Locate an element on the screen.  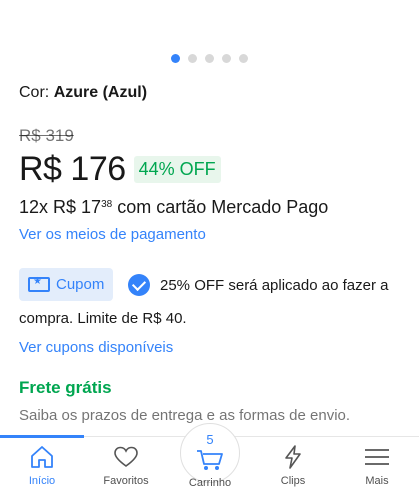
free-shipping-title: Frete grátis is located at coordinates (65, 387).